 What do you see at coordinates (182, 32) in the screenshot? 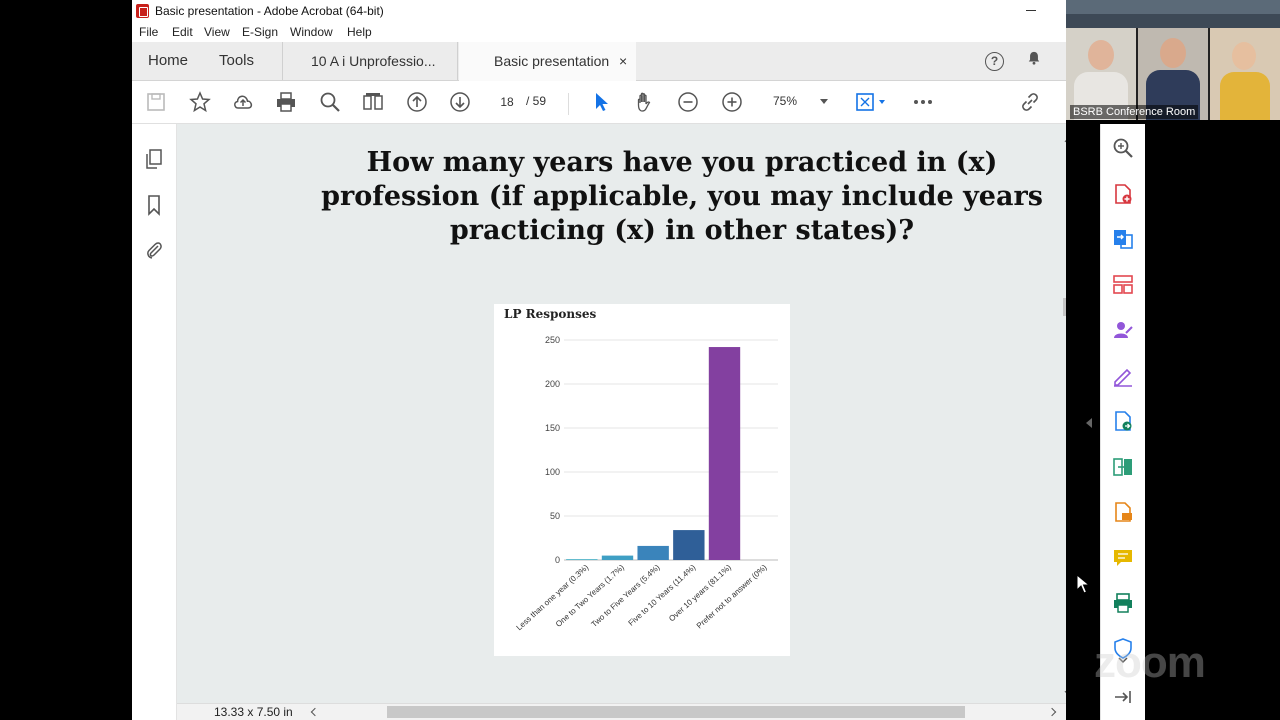
I see `menu-edit: Edit` at bounding box center [182, 32].